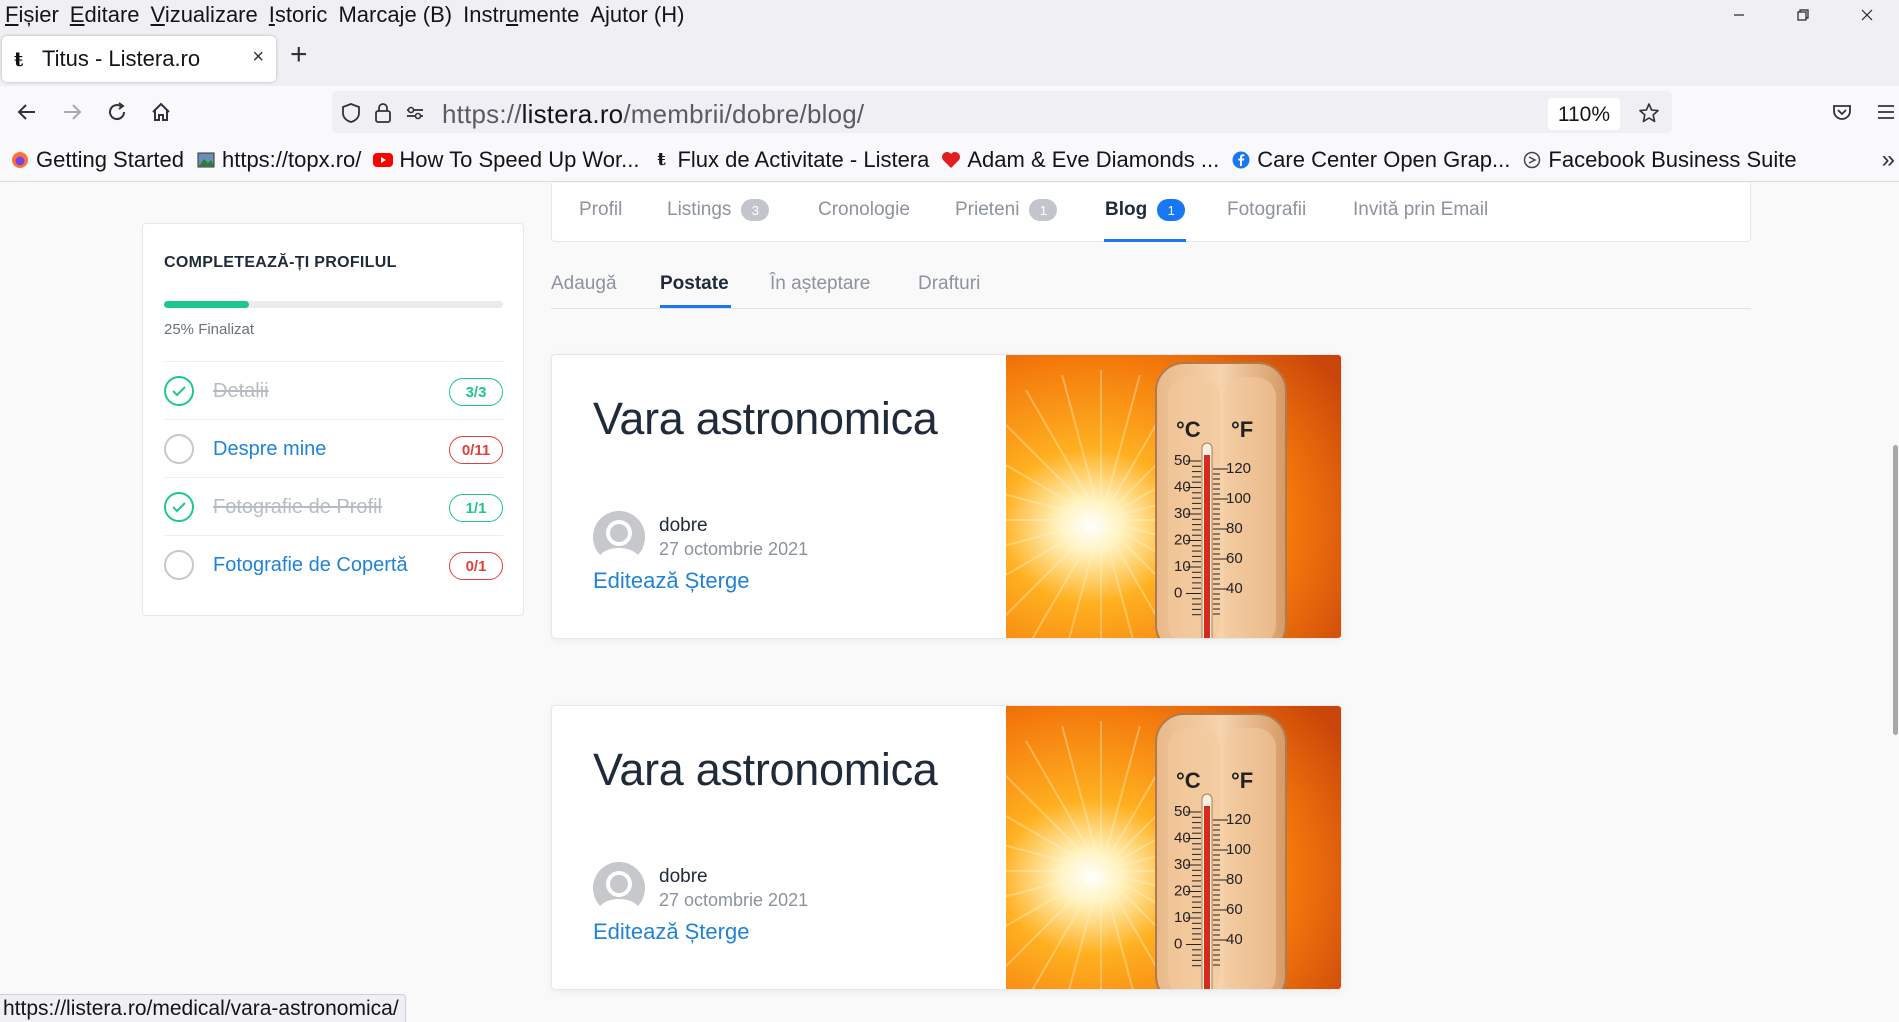 Image resolution: width=1899 pixels, height=1022 pixels. What do you see at coordinates (1659, 160) in the screenshot?
I see `bookmark-business-suite: Facebook Business Suite` at bounding box center [1659, 160].